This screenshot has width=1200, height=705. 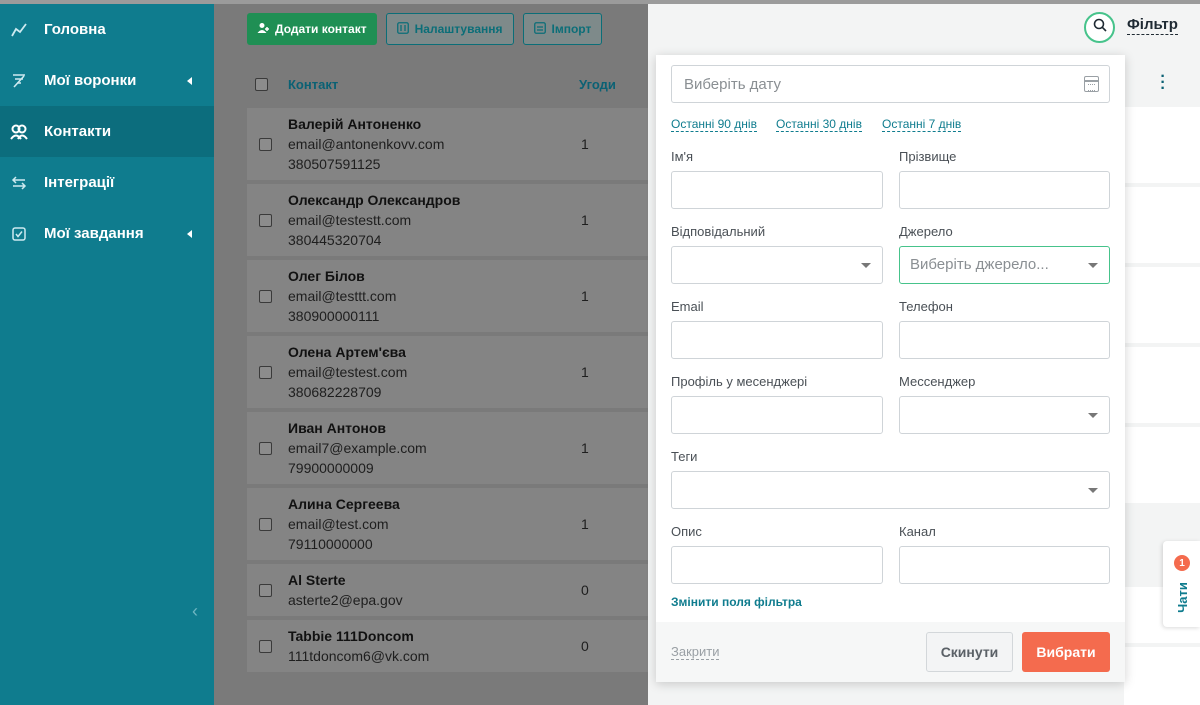 What do you see at coordinates (345, 580) in the screenshot?
I see `contact-name: Al Sterte` at bounding box center [345, 580].